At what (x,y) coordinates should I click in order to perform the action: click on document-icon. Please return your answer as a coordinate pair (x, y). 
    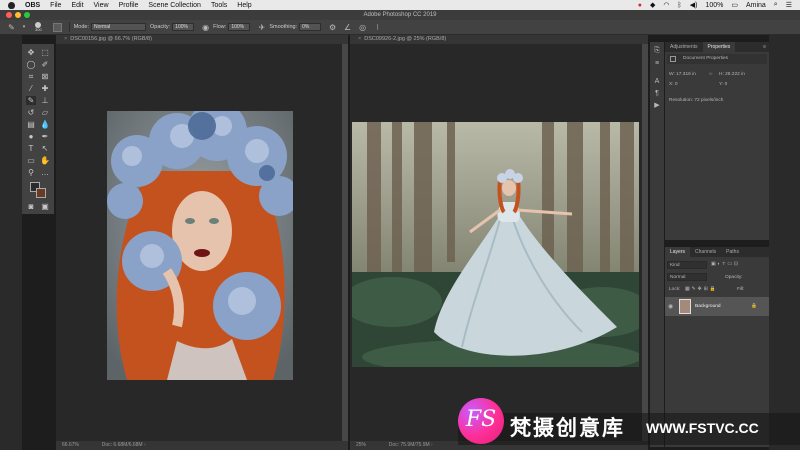
    Looking at the image, I should click on (673, 59).